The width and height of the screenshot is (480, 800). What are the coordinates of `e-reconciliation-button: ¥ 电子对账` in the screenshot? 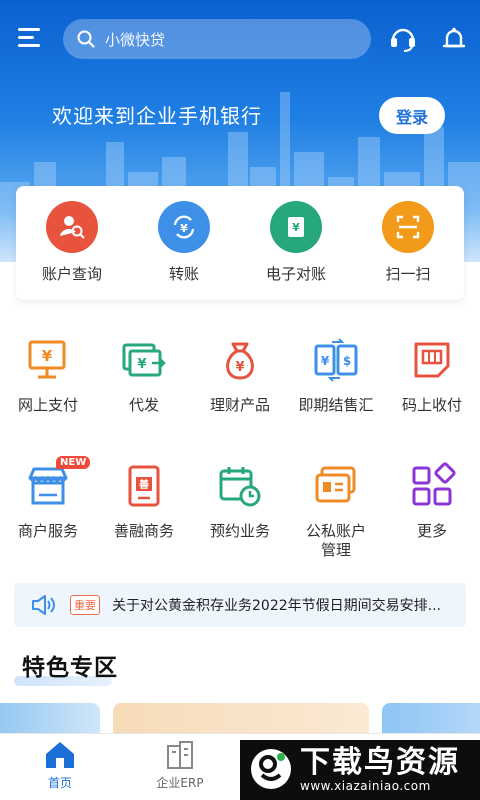 It's located at (296, 250).